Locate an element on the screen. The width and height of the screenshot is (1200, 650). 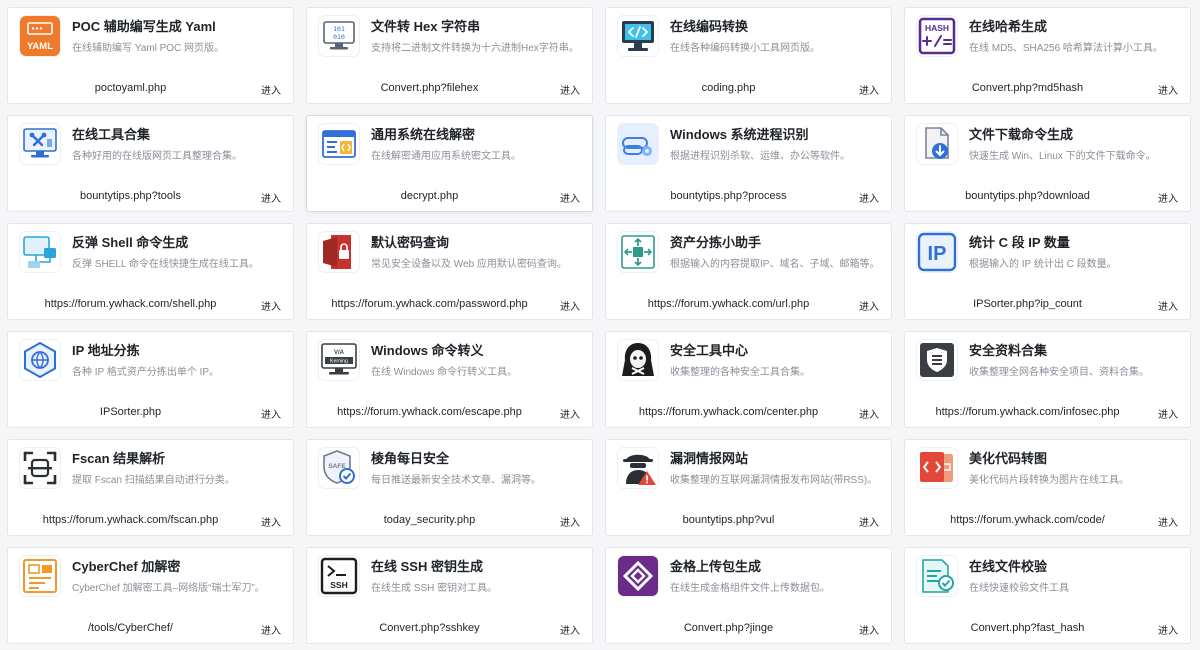
command-monitor-icon: V/A Kerning is located at coordinates (339, 360).